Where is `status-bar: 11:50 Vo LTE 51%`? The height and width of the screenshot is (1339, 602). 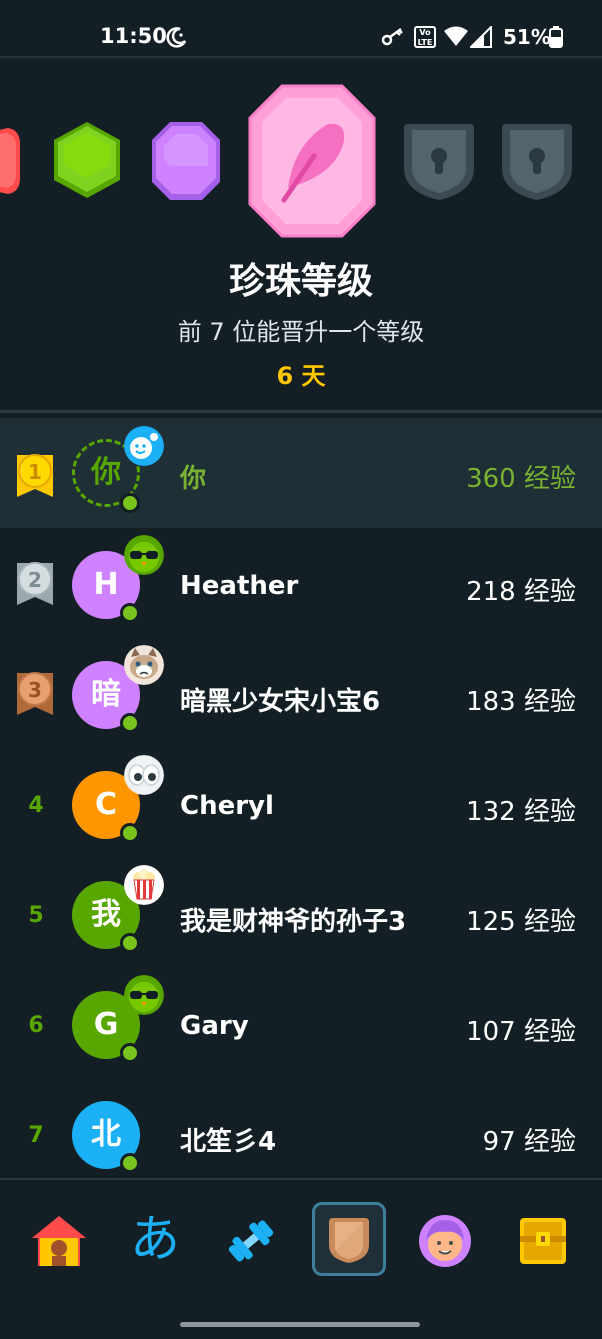 status-bar: 11:50 Vo LTE 51% is located at coordinates (301, 29).